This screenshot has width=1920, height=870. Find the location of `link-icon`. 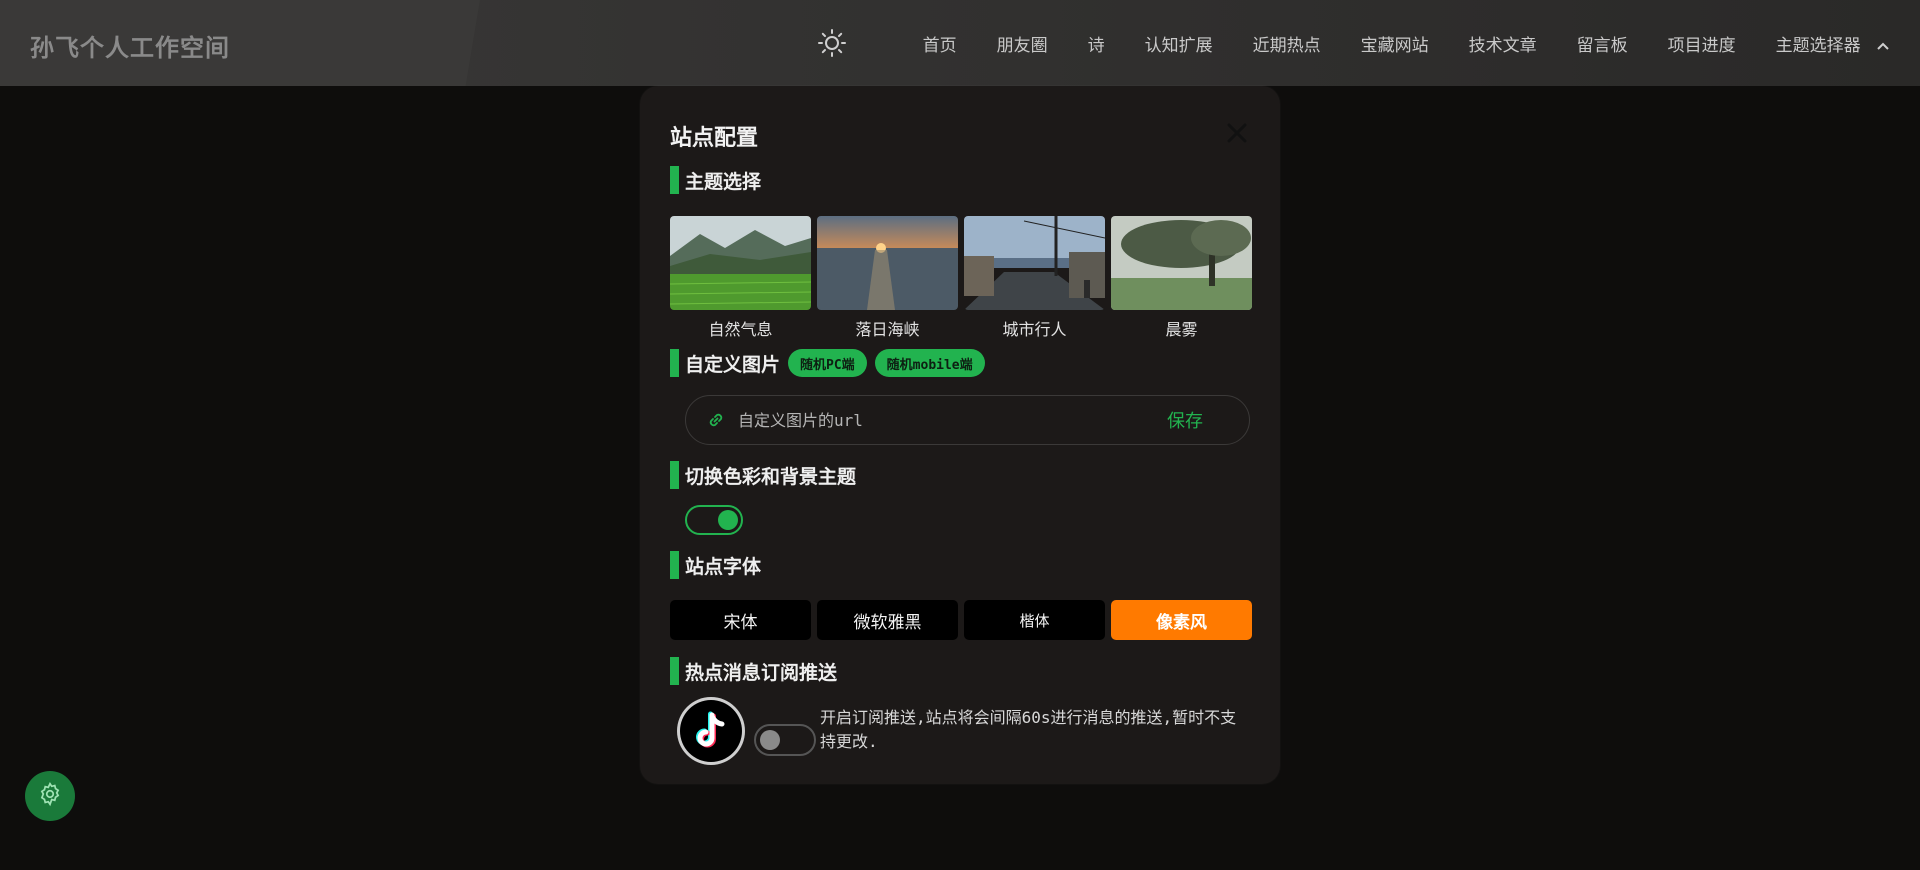

link-icon is located at coordinates (716, 420).